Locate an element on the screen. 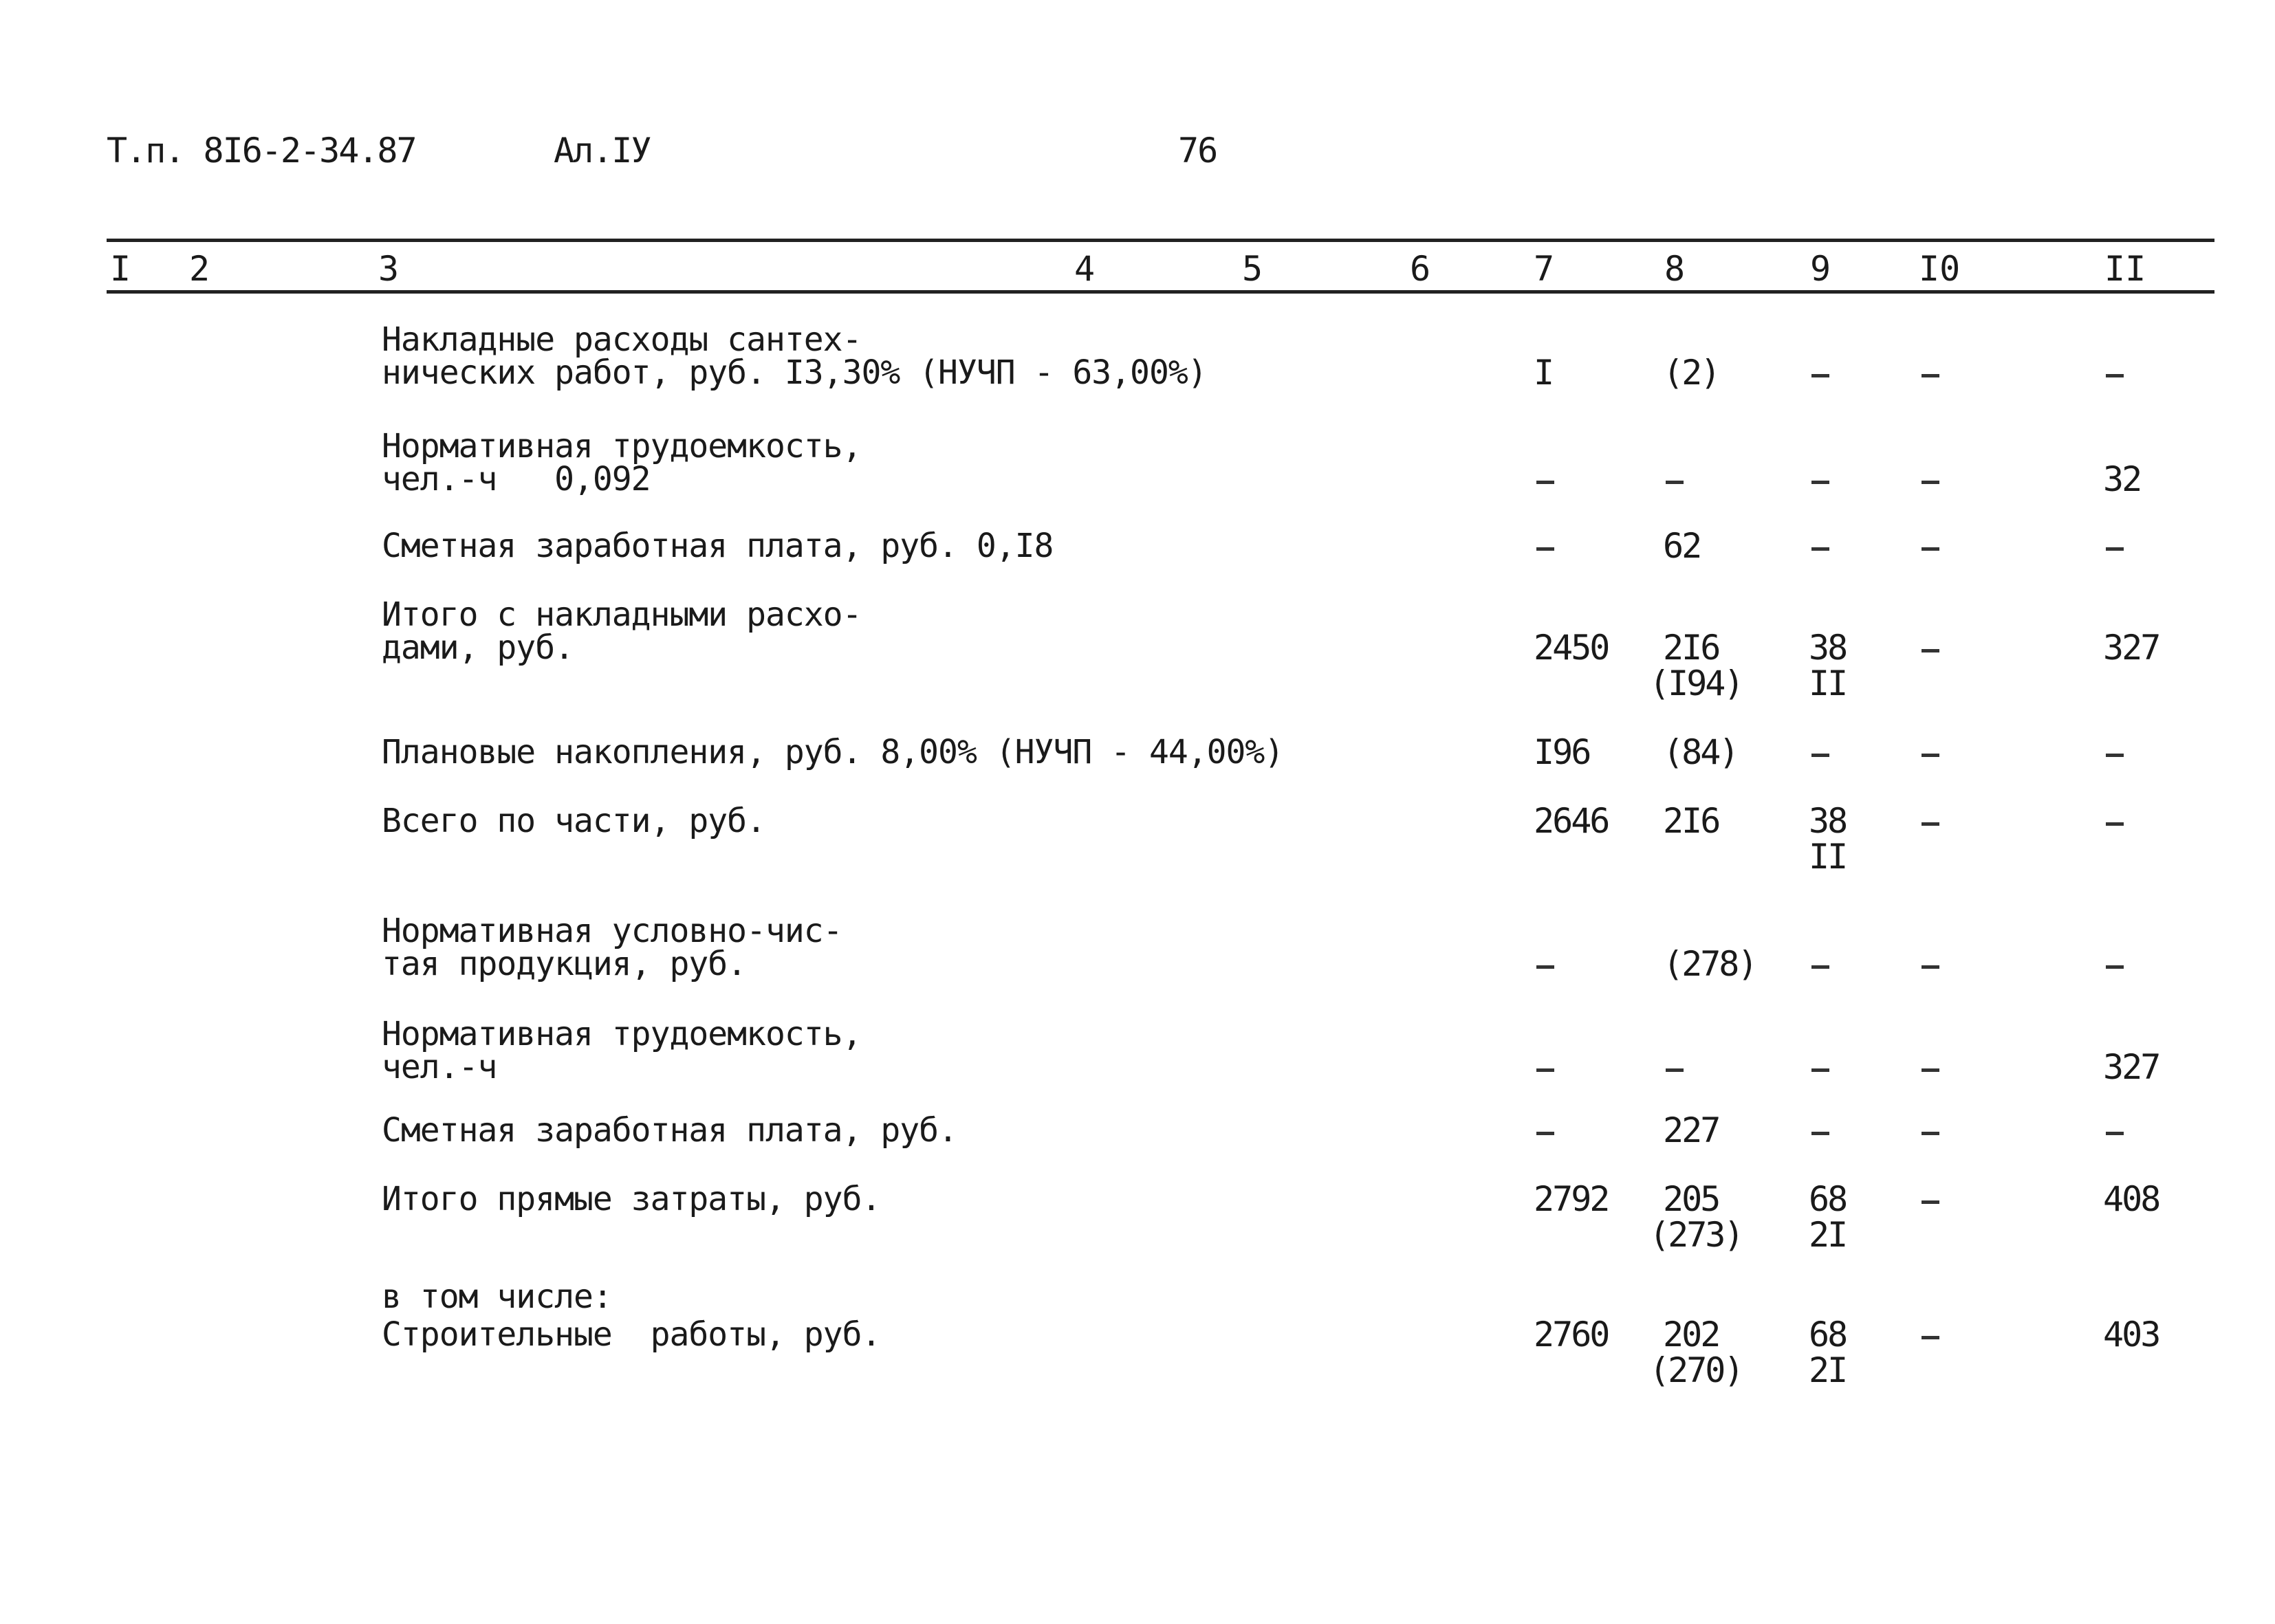 Image resolution: width=2275 pixels, height=1624 pixels. row-label-line: Строительные работы, руб. is located at coordinates (631, 1334).